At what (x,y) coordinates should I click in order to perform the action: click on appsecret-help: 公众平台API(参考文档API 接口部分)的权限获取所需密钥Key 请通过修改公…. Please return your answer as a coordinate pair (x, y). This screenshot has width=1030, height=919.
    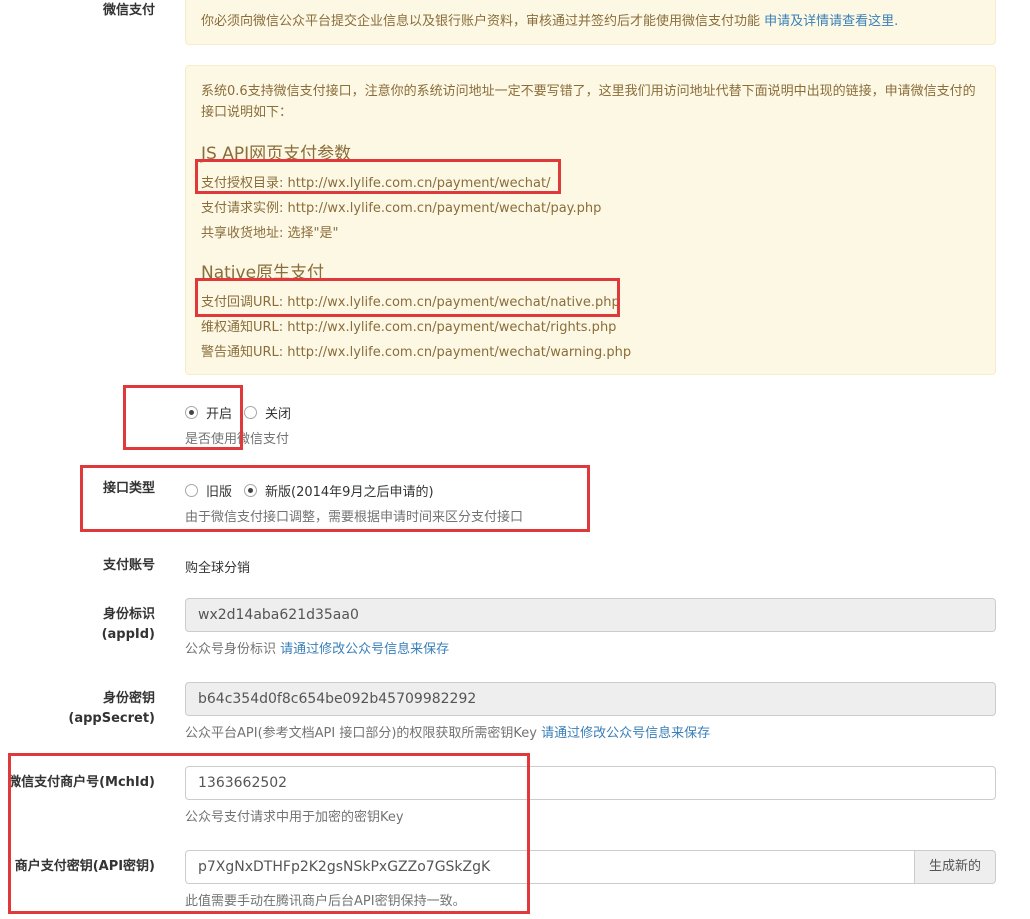
    Looking at the image, I should click on (447, 731).